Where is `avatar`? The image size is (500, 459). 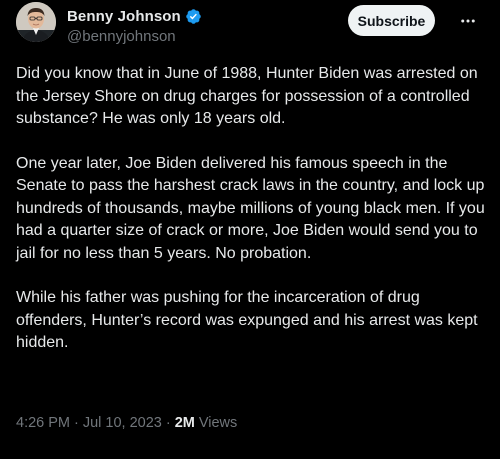
avatar is located at coordinates (36, 22).